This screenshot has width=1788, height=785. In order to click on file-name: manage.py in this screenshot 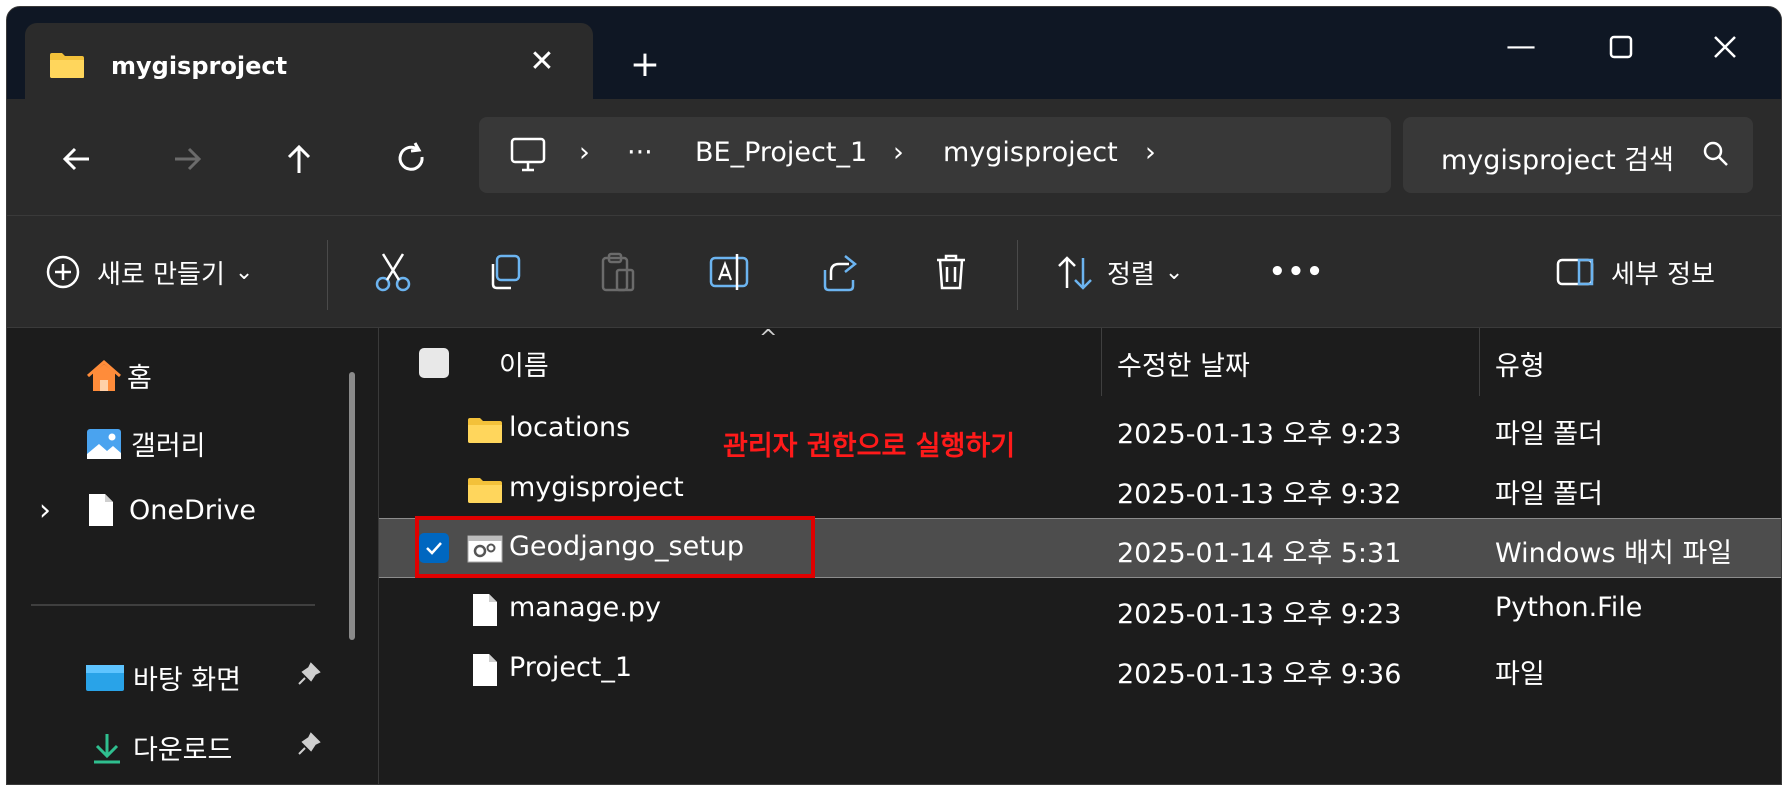, I will do `click(585, 607)`.